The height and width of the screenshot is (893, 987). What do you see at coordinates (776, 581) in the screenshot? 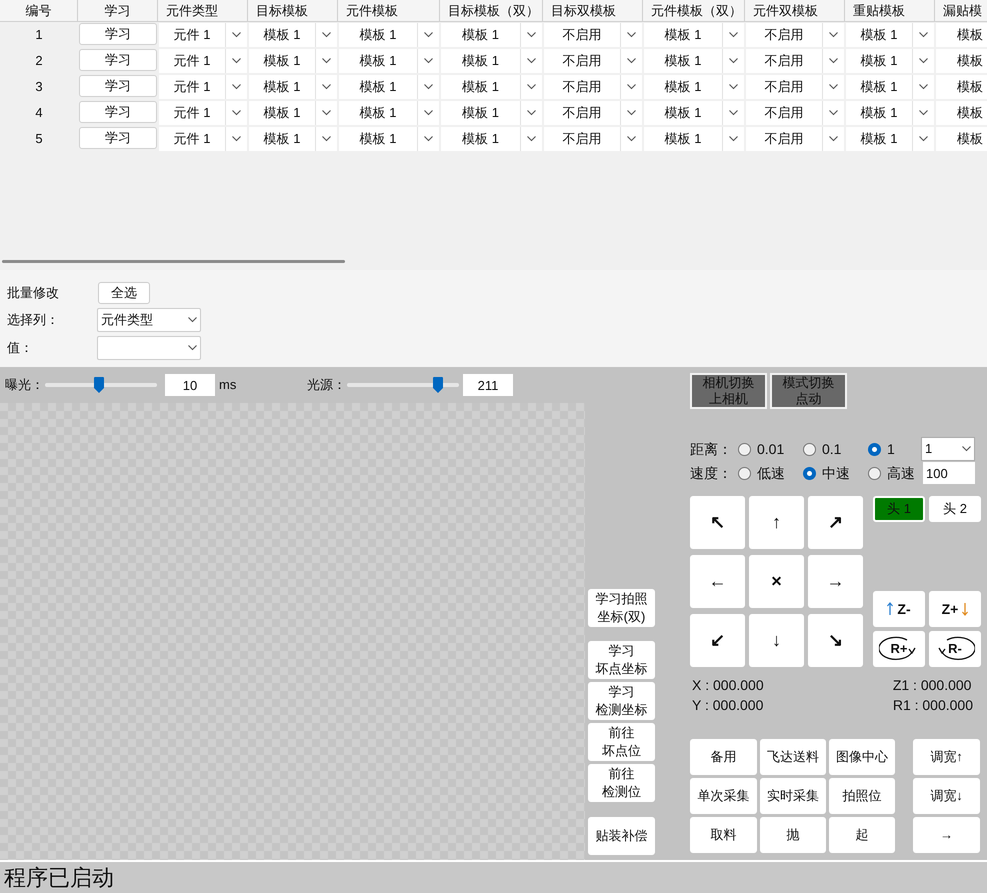
I see `jog-button: ×` at bounding box center [776, 581].